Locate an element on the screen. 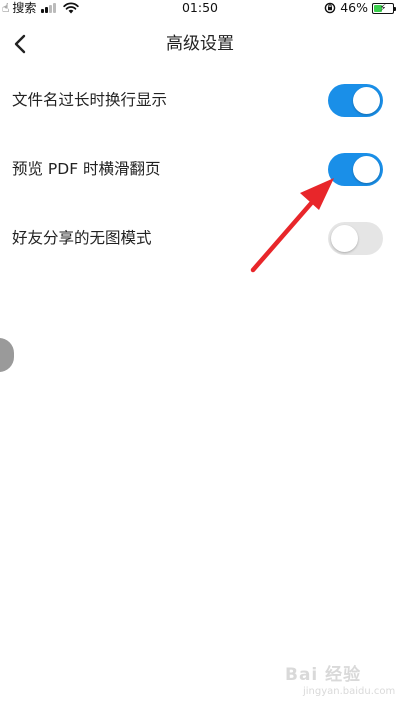 This screenshot has height=711, width=400. setting-label: 预览 PDF 时横滑翻页 is located at coordinates (86, 169).